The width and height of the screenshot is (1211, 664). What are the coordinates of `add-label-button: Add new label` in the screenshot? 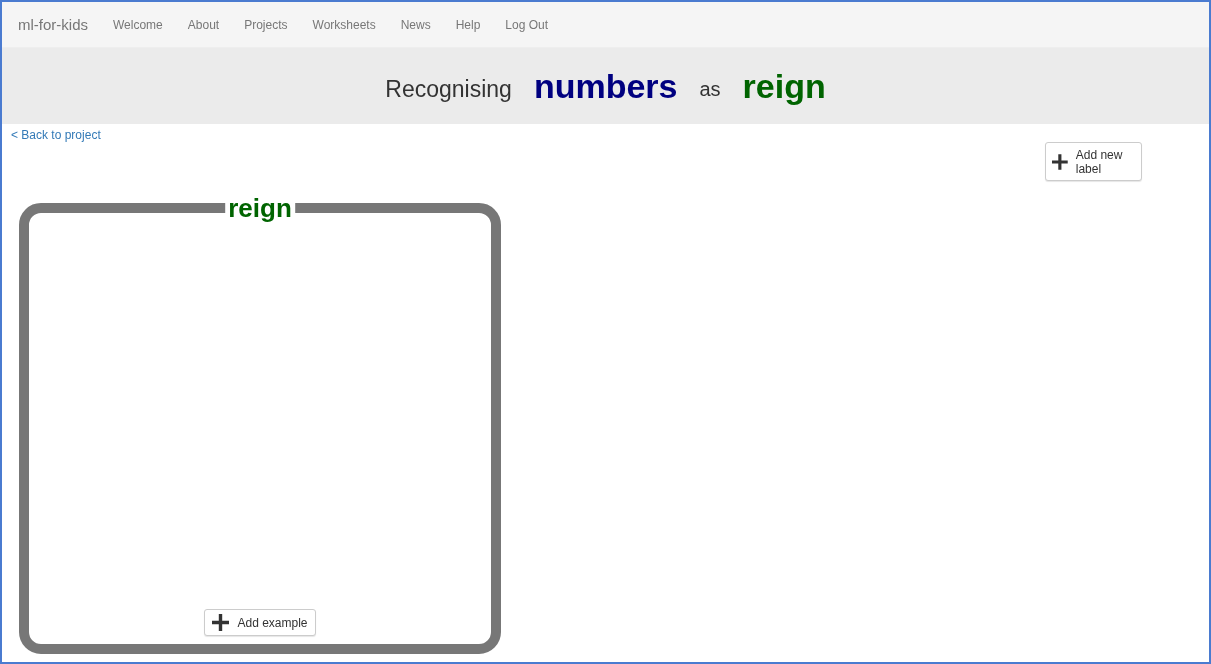 It's located at (1093, 161).